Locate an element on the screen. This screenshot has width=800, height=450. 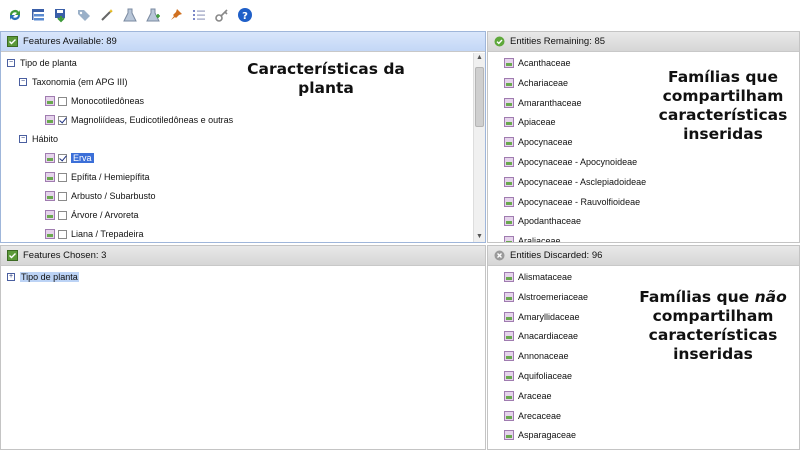
entity-list-item: Amaryllidaceae is located at coordinates (542, 317).